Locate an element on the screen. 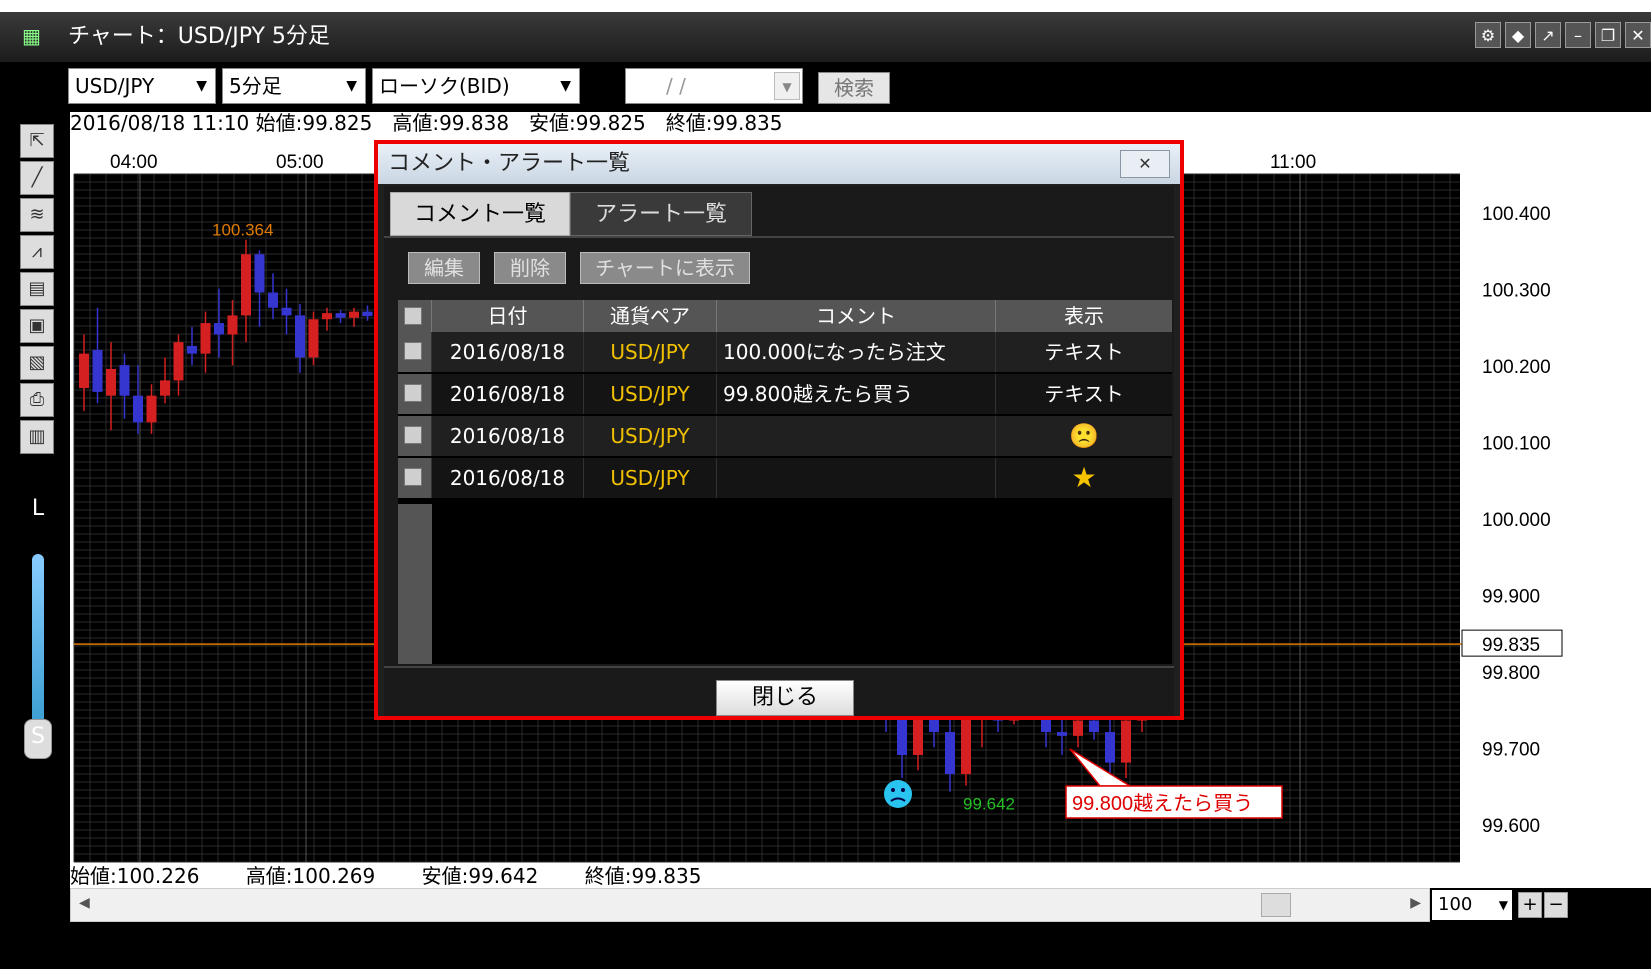 The height and width of the screenshot is (969, 1651). dialog-footer-divider is located at coordinates (779, 667).